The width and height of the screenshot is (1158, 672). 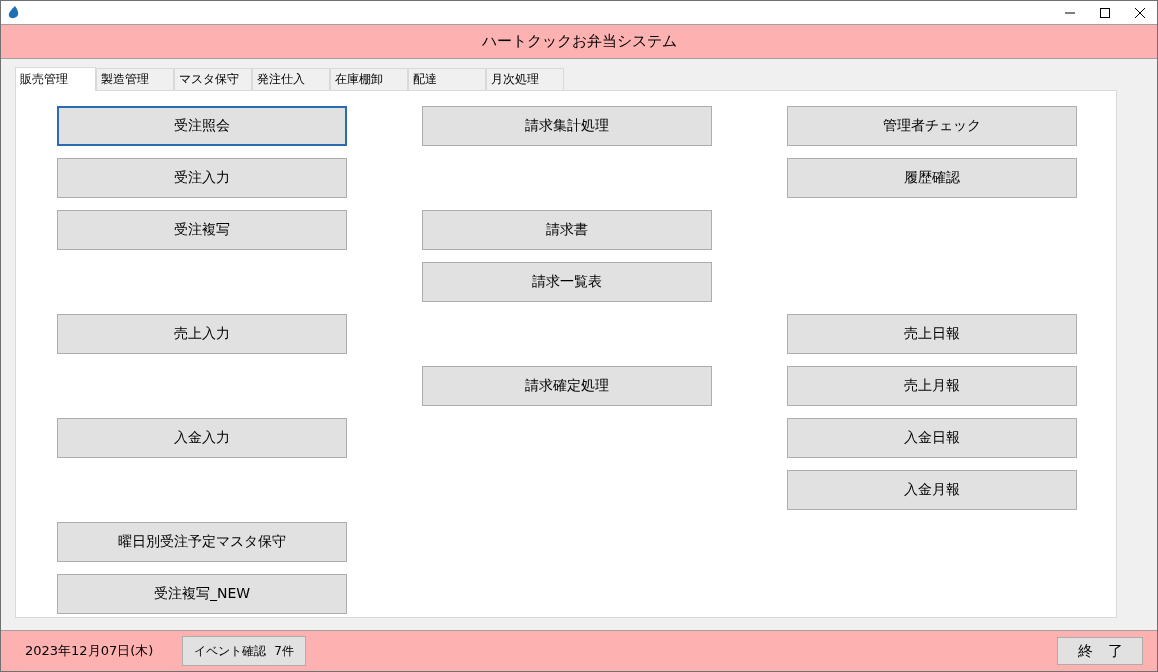 I want to click on menu-button: 売上月報, so click(x=932, y=386).